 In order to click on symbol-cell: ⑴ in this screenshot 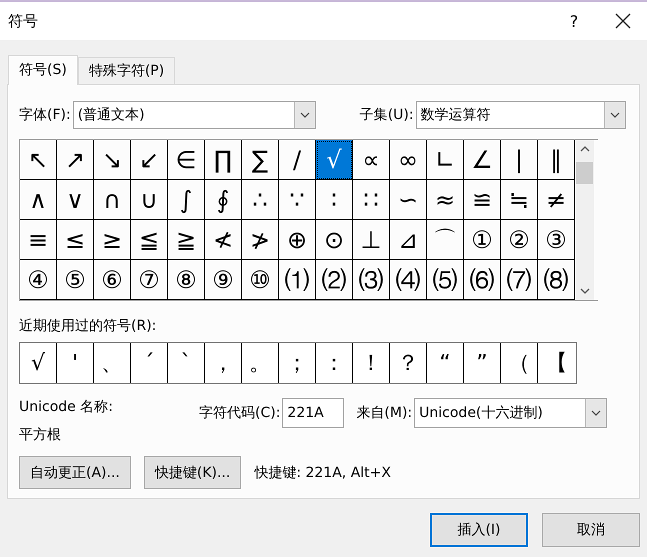, I will do `click(297, 280)`.